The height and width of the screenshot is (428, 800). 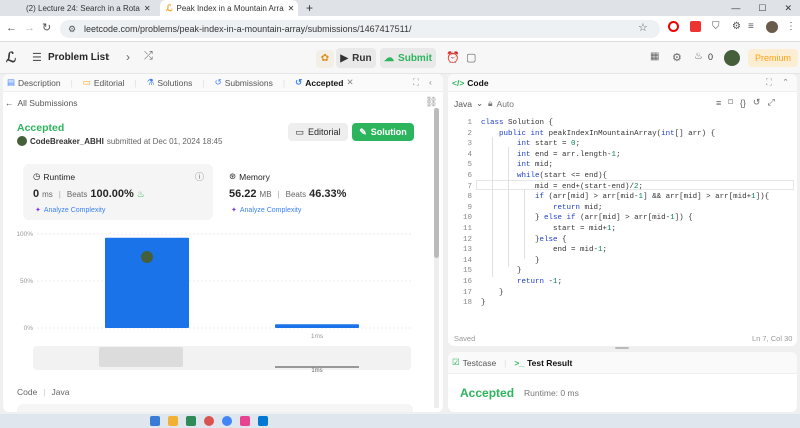 What do you see at coordinates (408, 58) in the screenshot?
I see `submit-button: ☁ Submit` at bounding box center [408, 58].